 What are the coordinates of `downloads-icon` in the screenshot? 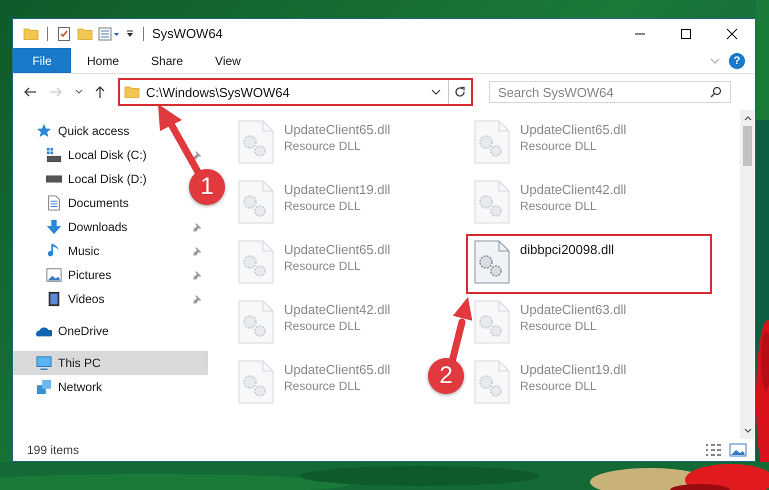 It's located at (54, 227).